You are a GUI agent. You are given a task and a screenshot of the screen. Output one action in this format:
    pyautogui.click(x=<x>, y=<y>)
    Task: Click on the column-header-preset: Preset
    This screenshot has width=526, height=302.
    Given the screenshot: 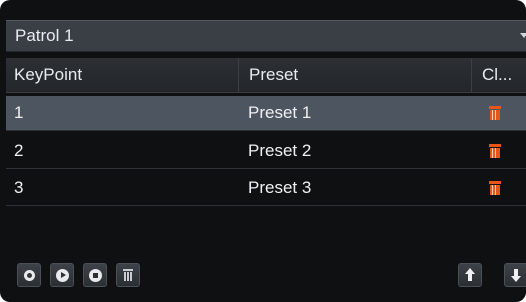 What is the action you would take?
    pyautogui.click(x=354, y=75)
    